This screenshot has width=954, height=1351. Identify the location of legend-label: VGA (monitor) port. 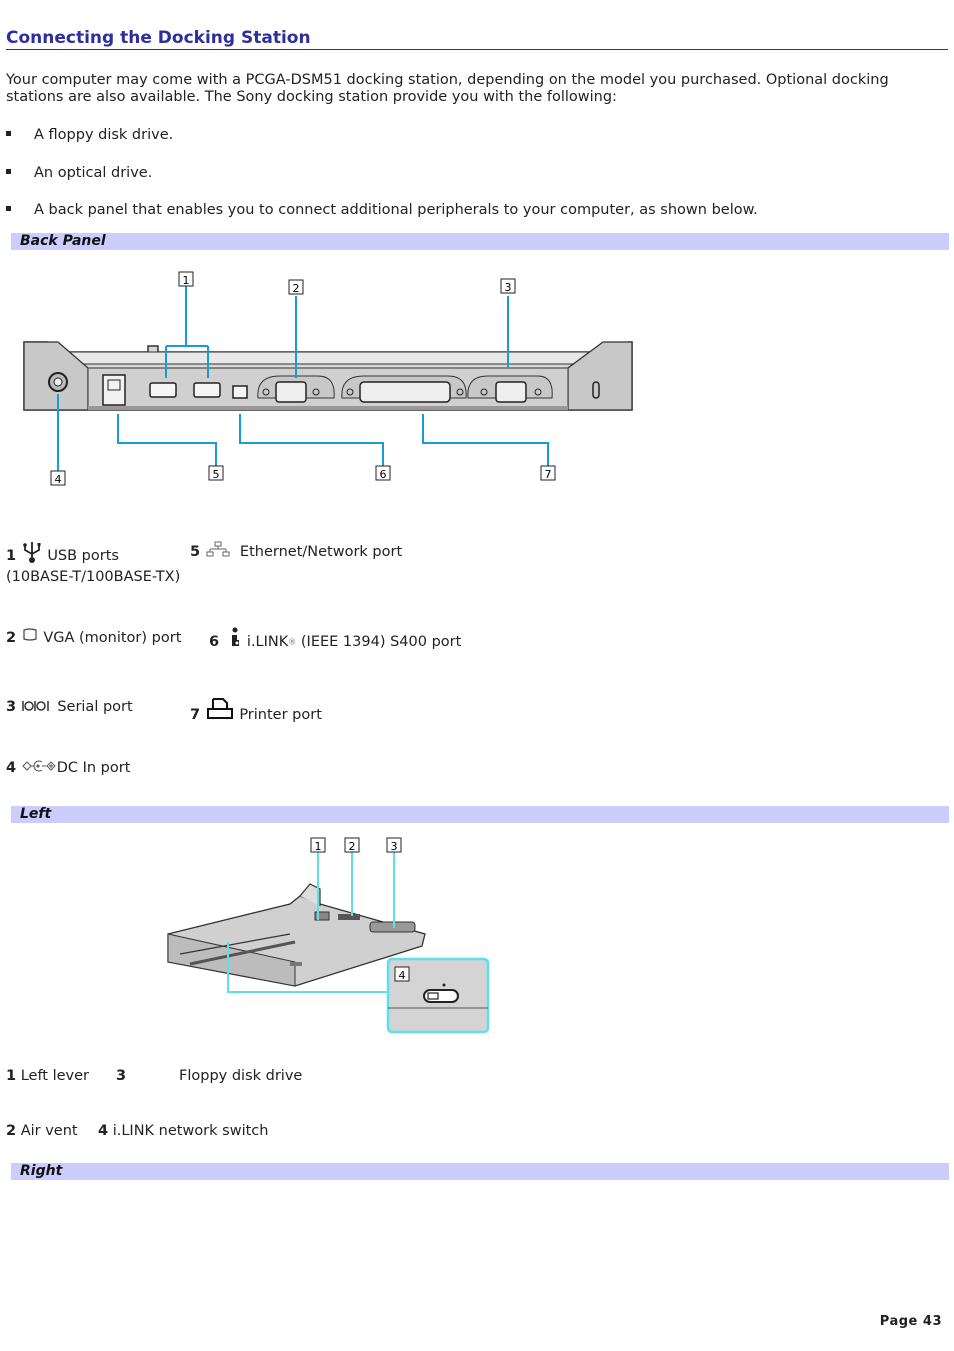
(112, 638).